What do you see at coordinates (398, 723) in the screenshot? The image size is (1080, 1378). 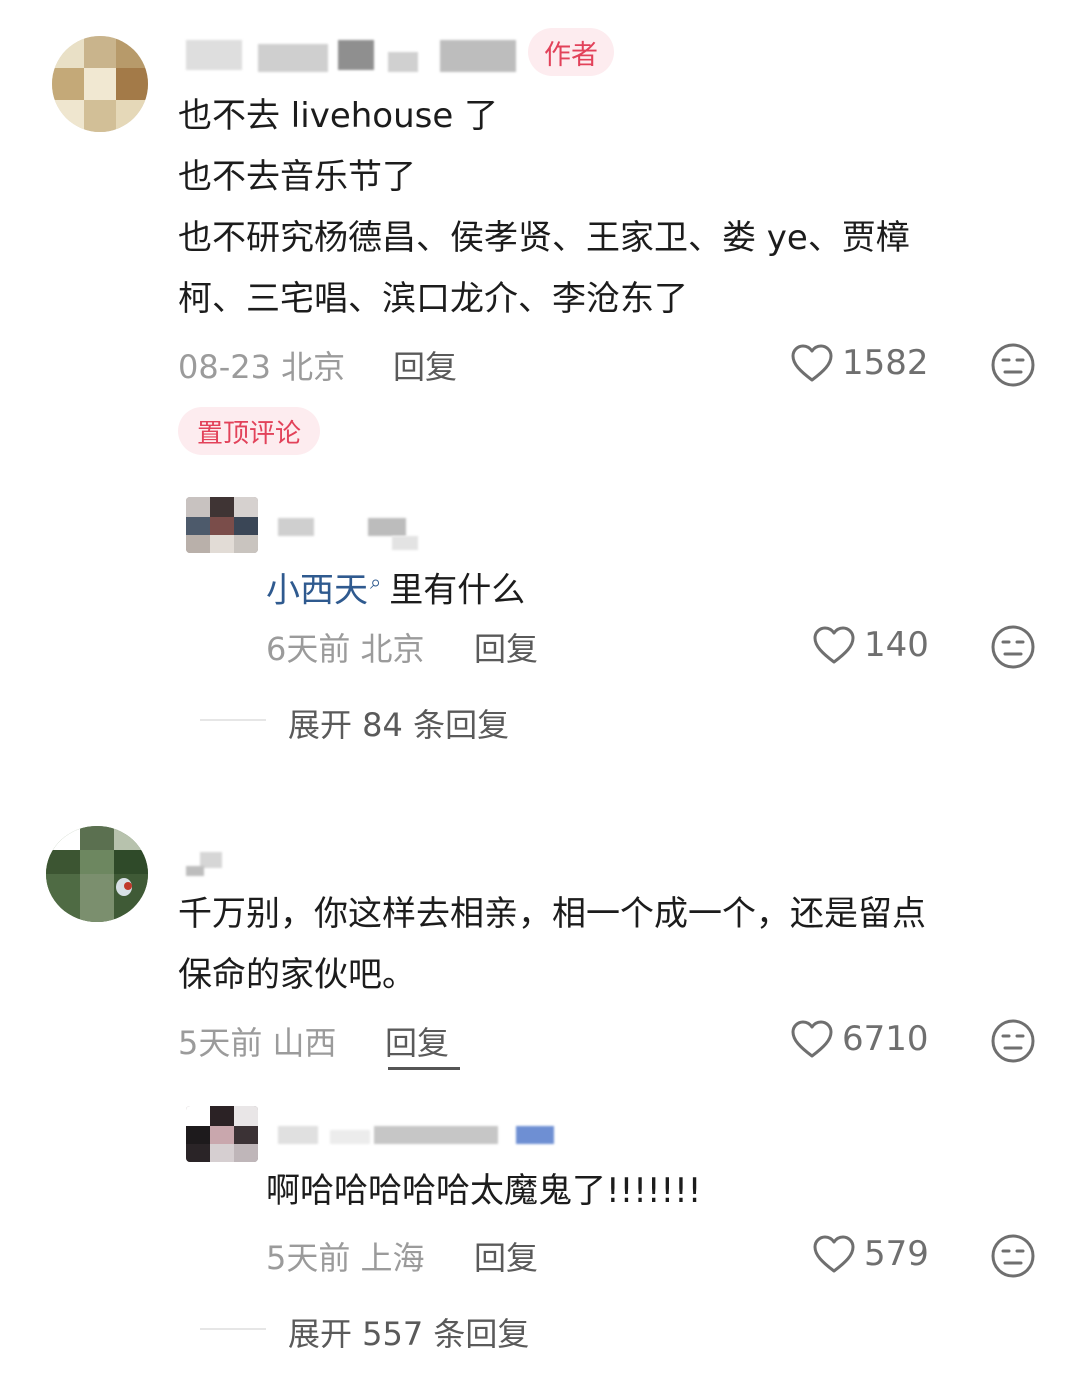 I see `expand-replies-button: 展开 84 条回复` at bounding box center [398, 723].